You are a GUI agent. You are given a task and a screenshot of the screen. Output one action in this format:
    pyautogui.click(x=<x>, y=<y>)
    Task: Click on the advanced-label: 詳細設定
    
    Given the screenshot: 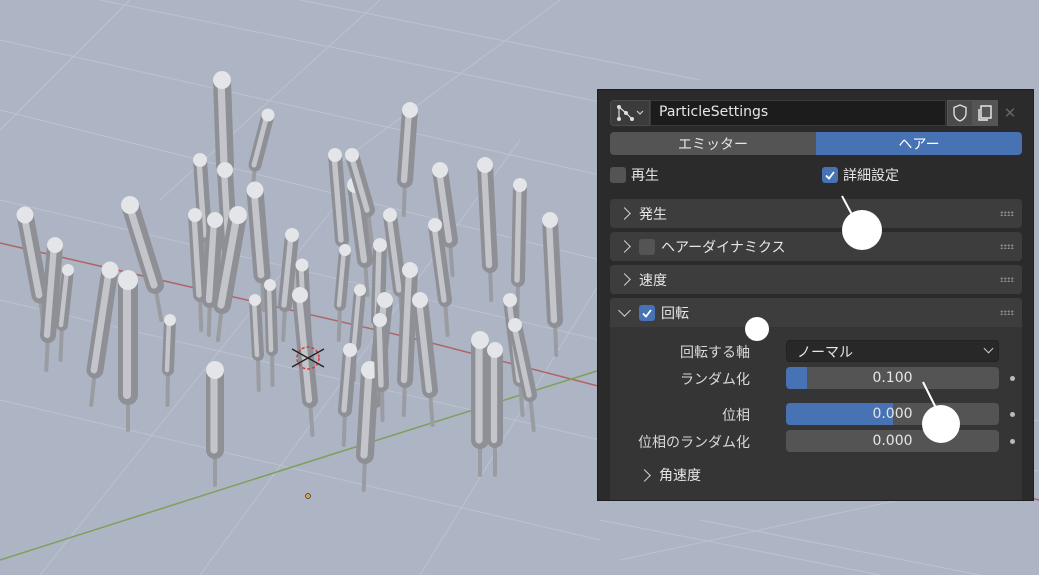 What is the action you would take?
    pyautogui.click(x=871, y=176)
    